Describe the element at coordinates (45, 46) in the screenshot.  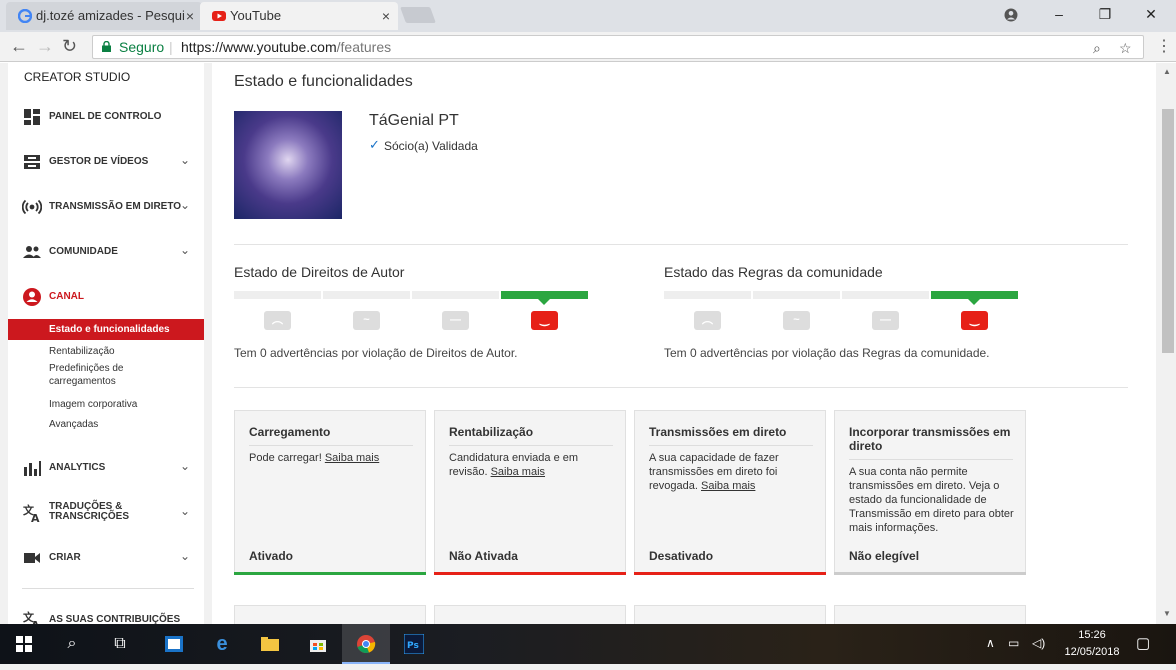
I see `forward-icon: →` at that location.